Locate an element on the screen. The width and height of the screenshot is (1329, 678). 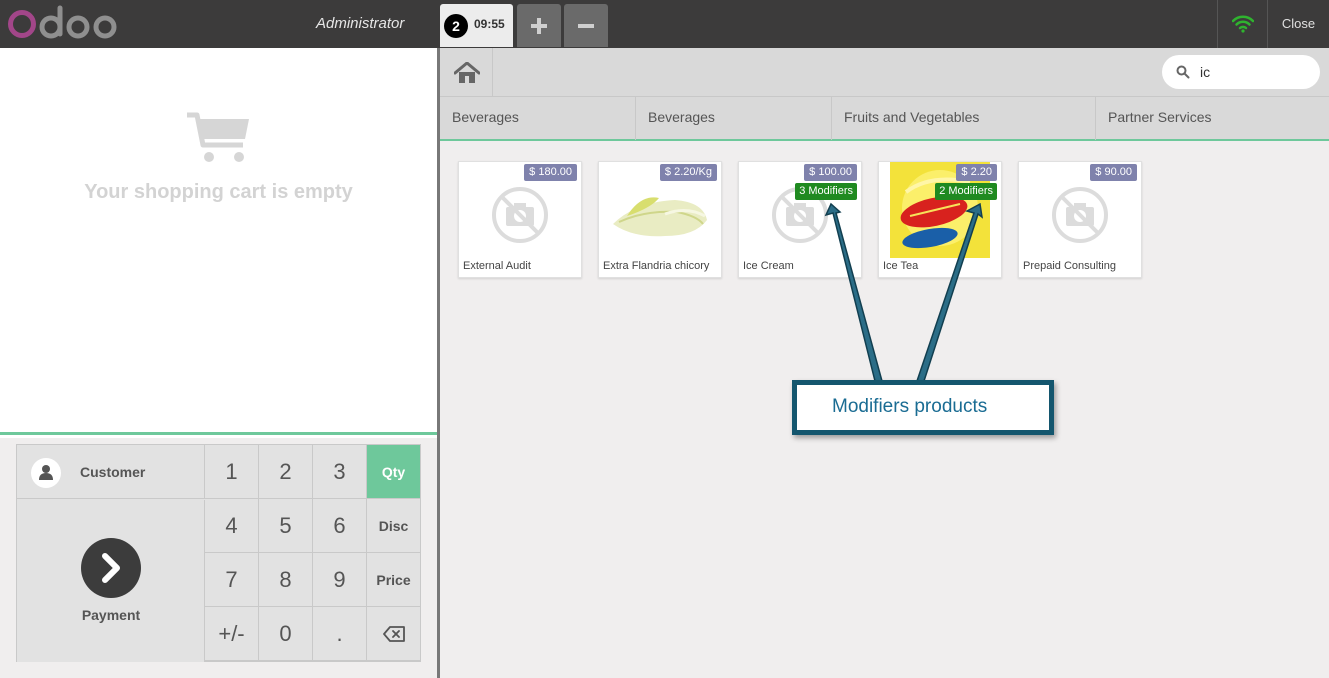
customer-label: Customer is located at coordinates (113, 472).